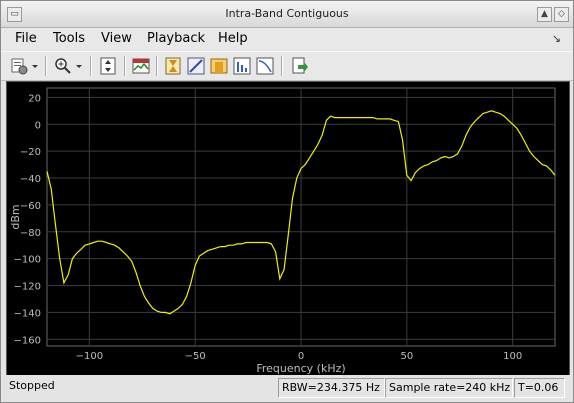 Image resolution: width=574 pixels, height=403 pixels. I want to click on menu-help: Help, so click(233, 38).